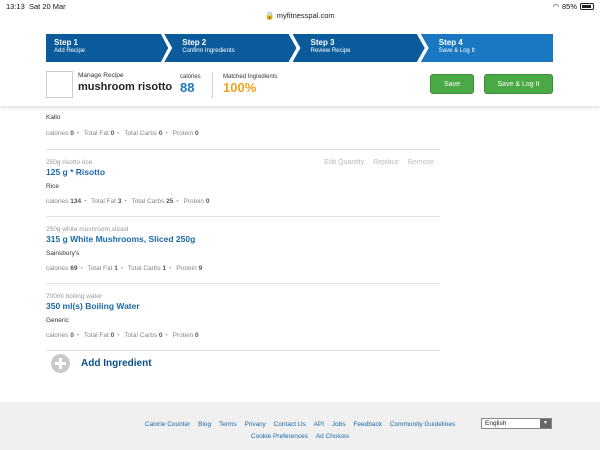  I want to click on address-bar: 🔒 myfitnesspal.com, so click(300, 15).